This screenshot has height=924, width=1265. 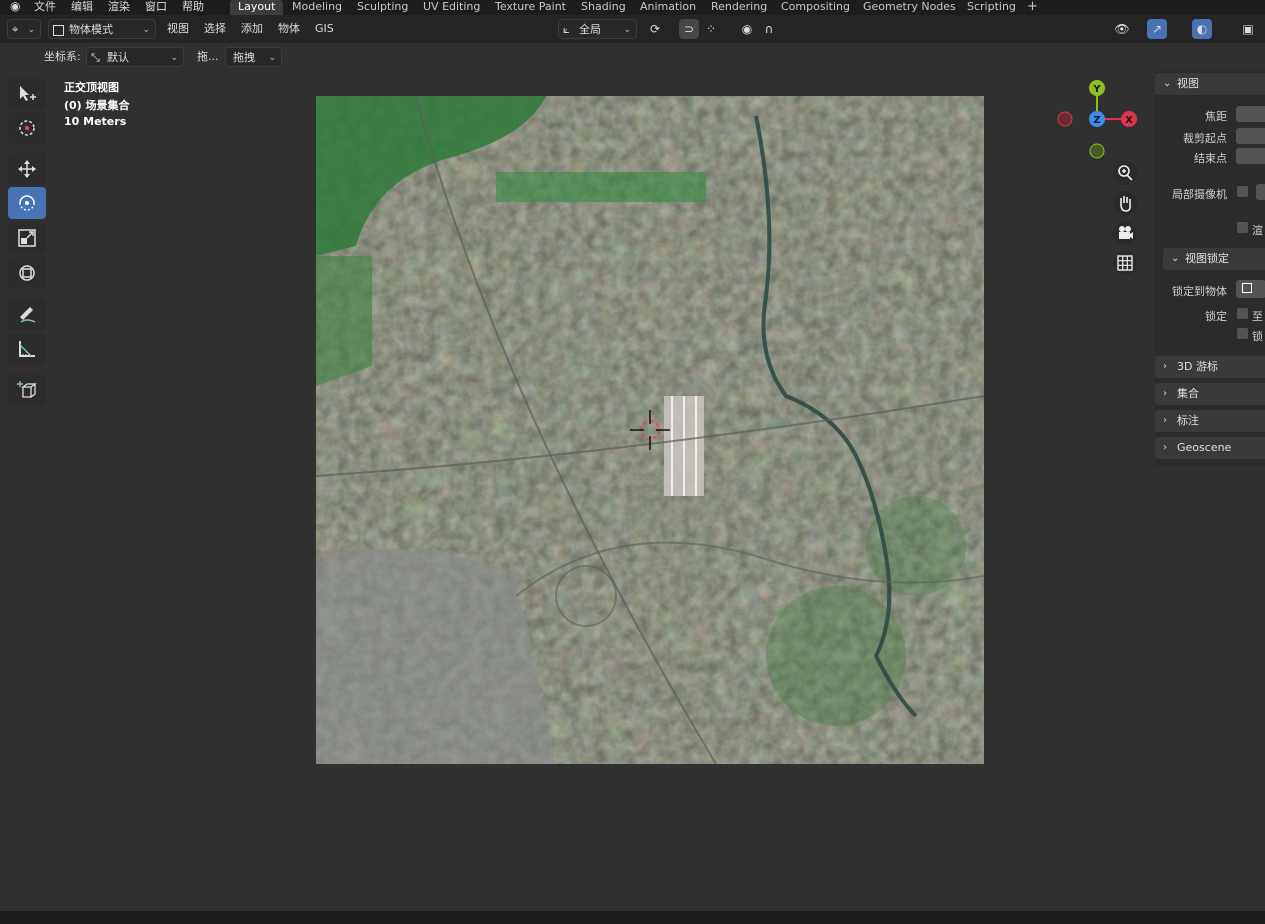 I want to click on add-workspace-button: +, so click(x=1032, y=7).